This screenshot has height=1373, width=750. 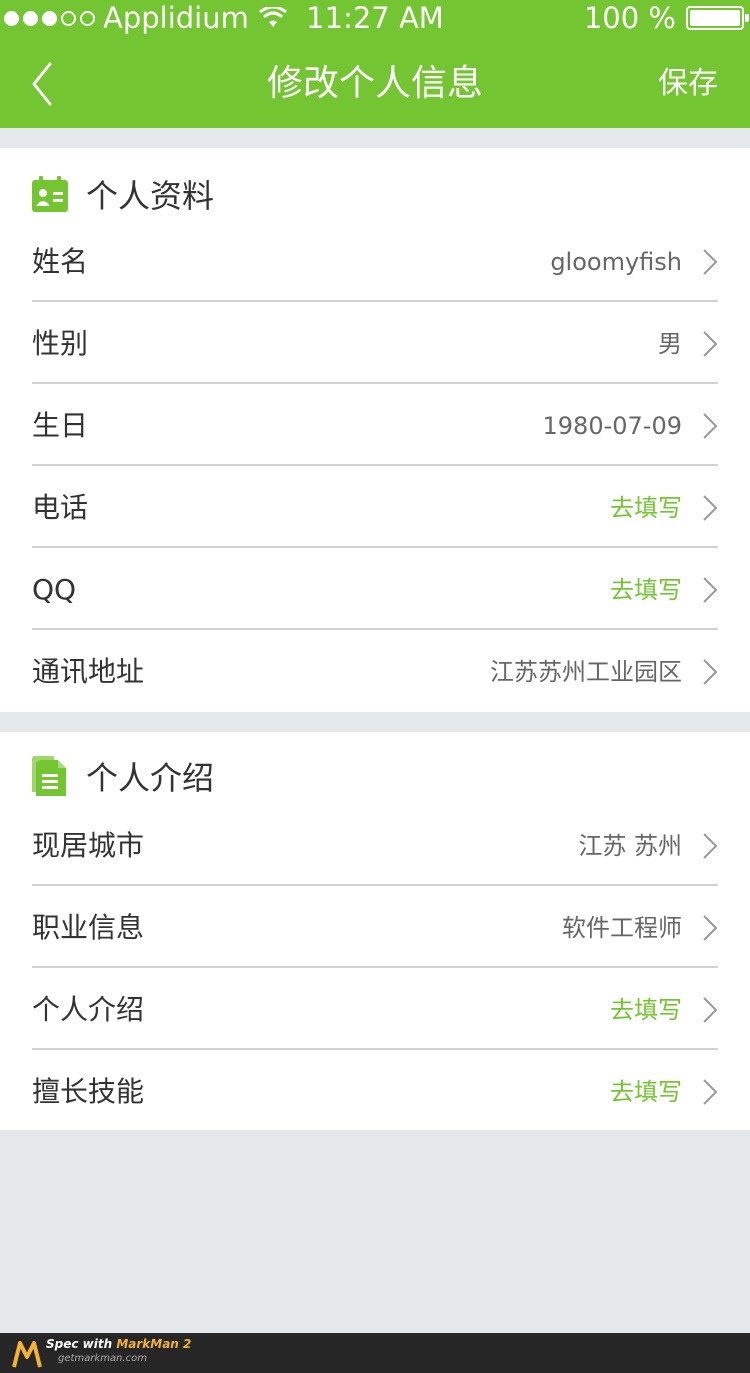 What do you see at coordinates (616, 262) in the screenshot?
I see `row-value: gloomyfish` at bounding box center [616, 262].